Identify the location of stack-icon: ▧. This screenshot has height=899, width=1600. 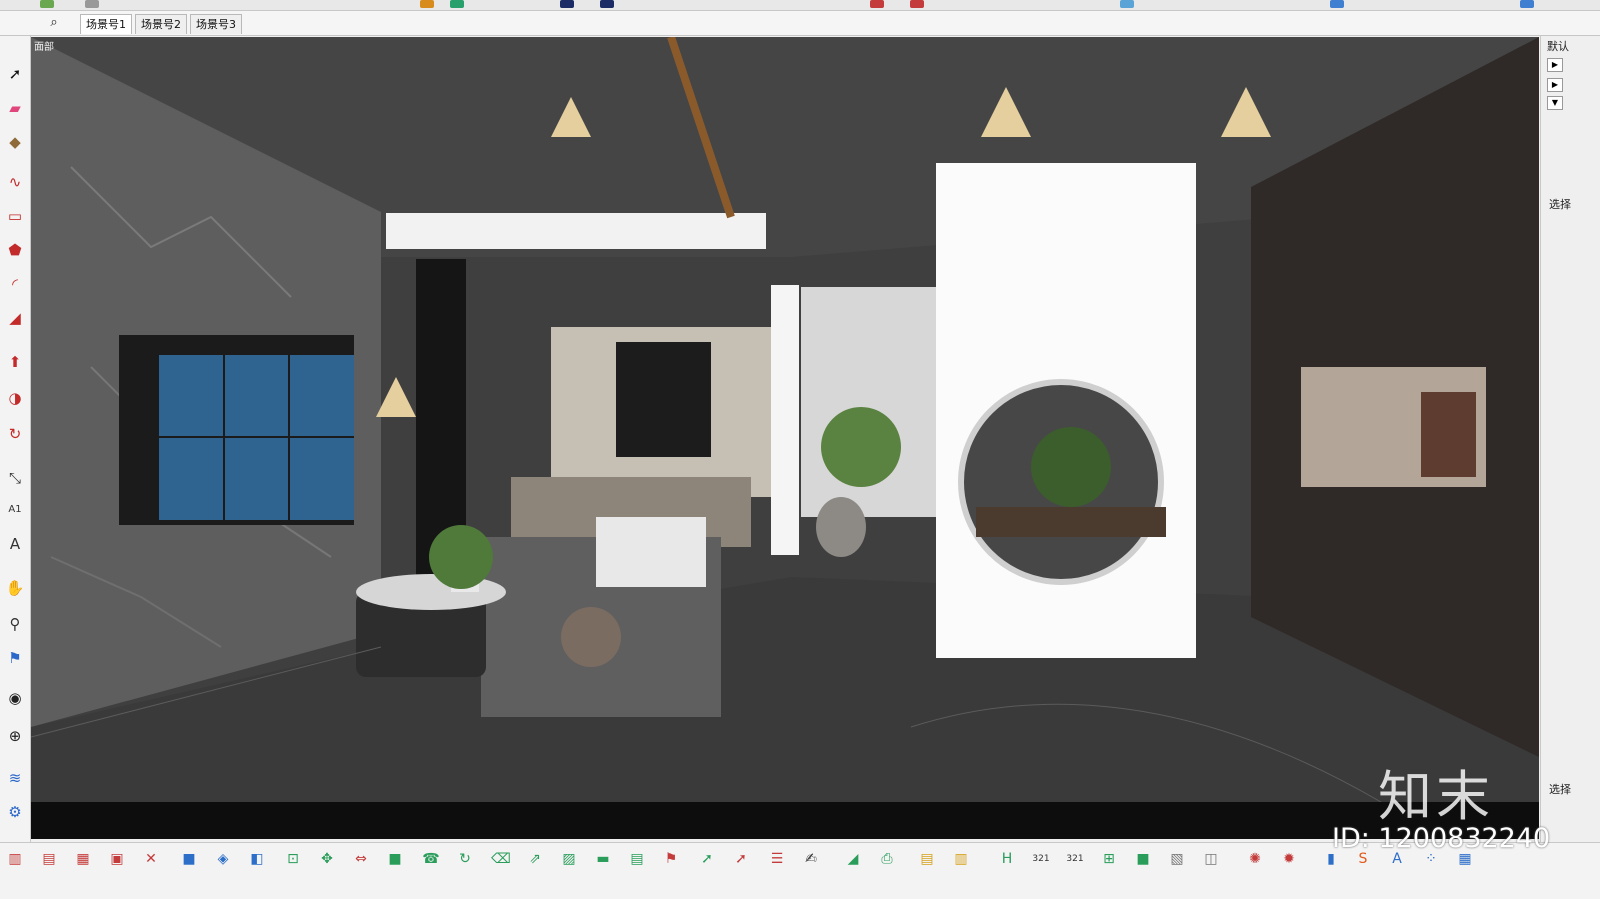
(1177, 859).